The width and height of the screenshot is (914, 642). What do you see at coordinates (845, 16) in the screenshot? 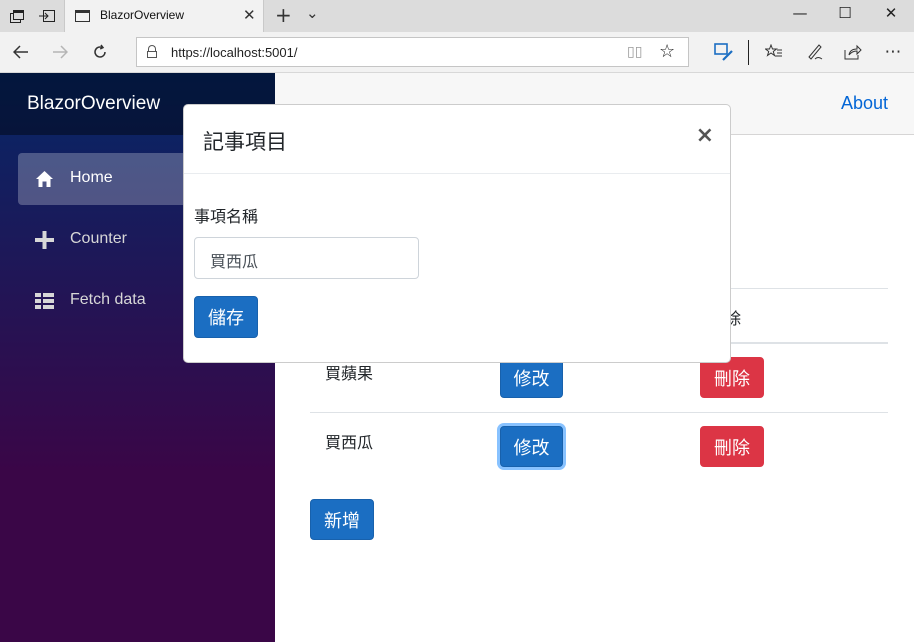
I see `maximize-icon: ☐` at bounding box center [845, 16].